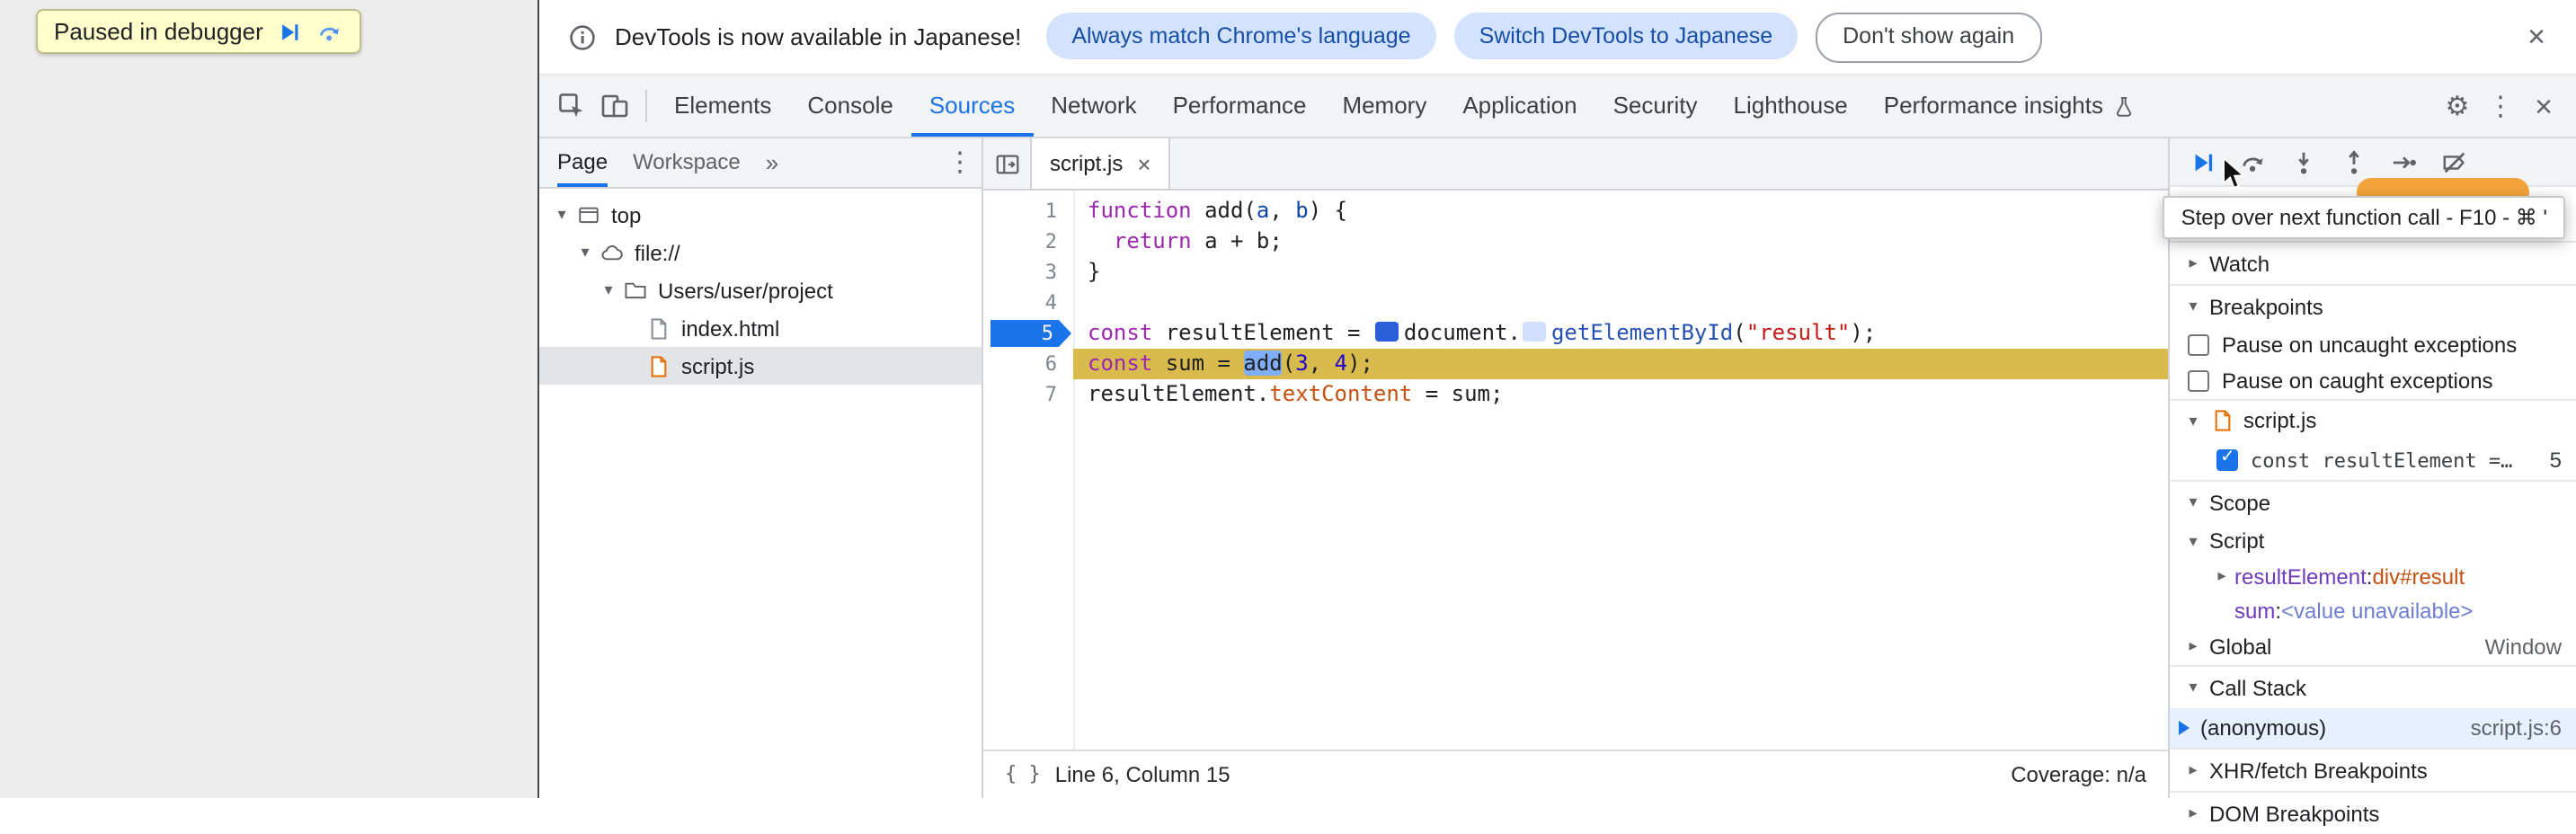  Describe the element at coordinates (1626, 35) in the screenshot. I see `infobar-button-switch-devtools-to-japanese: Switch DevTools to Japanese` at that location.